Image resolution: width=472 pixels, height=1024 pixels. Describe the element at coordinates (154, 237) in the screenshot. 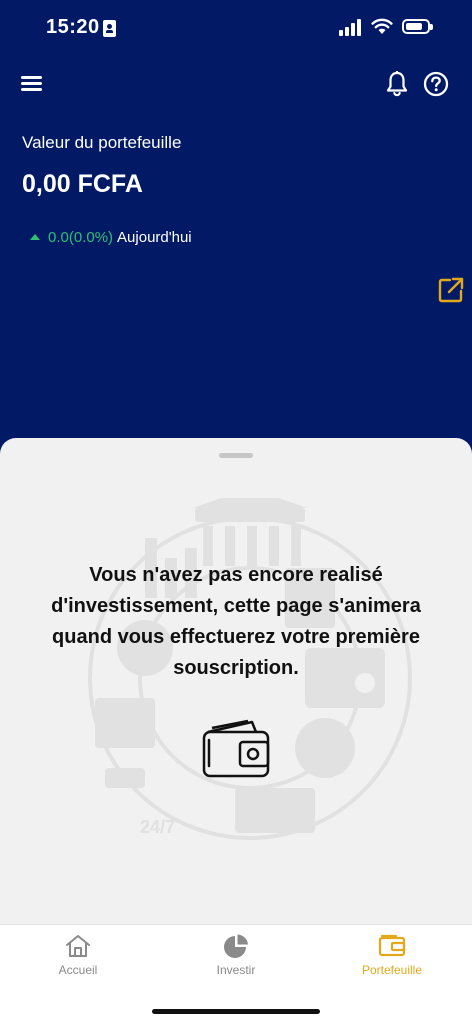

I see `change-period: Aujourd'hui` at that location.